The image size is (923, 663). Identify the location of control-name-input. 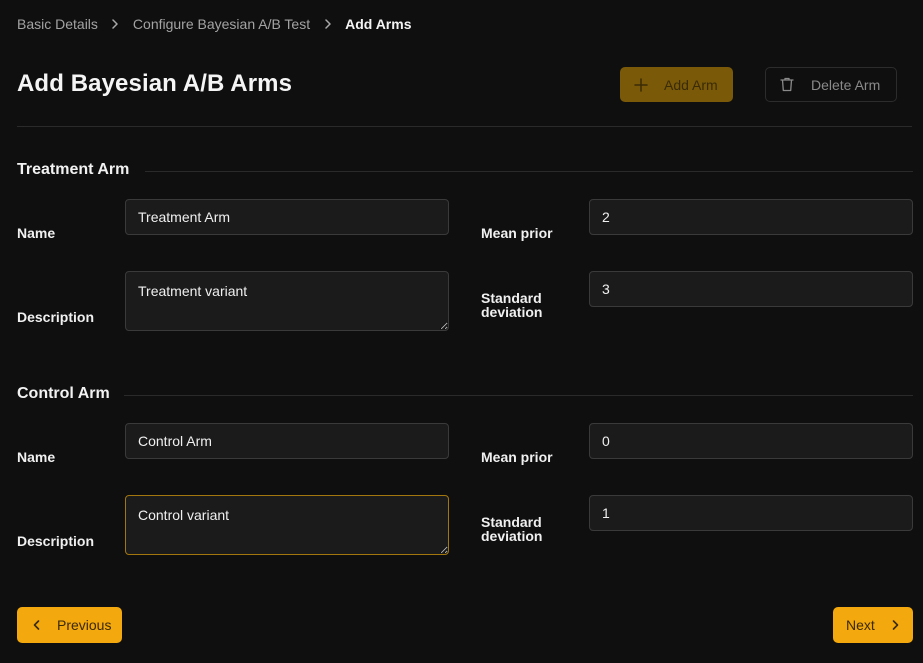
(287, 441).